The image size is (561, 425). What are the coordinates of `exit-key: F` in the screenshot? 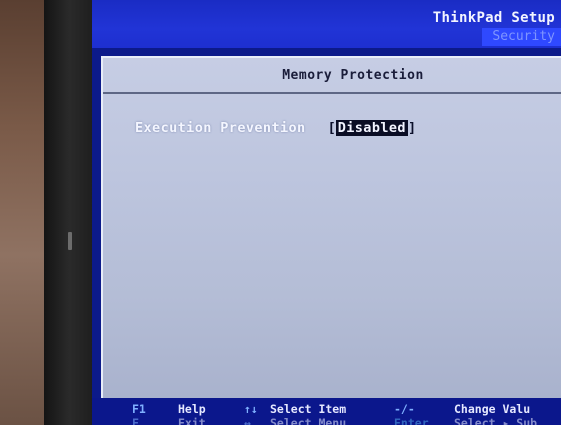 It's located at (135, 420).